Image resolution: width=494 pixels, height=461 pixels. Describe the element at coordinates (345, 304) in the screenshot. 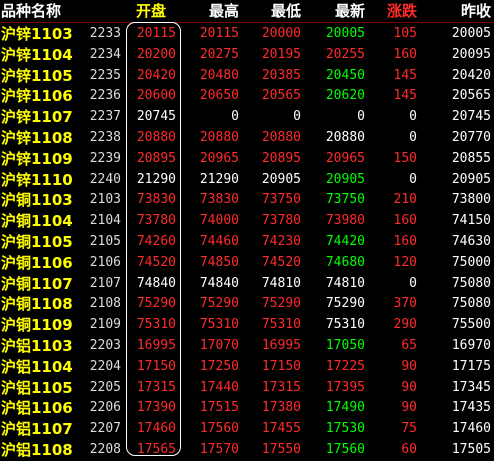

I see `cell-last: 75290` at that location.